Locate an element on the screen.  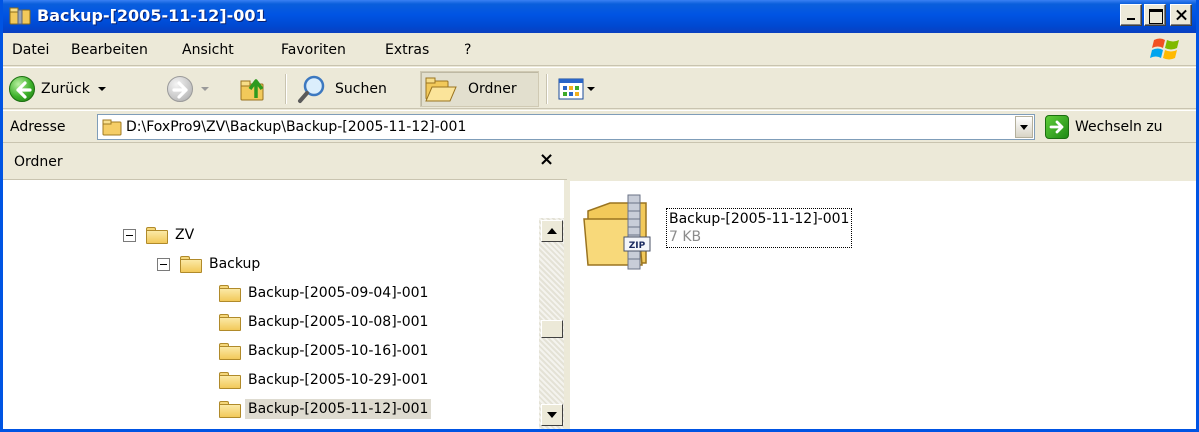
menu-help: ? is located at coordinates (467, 50).